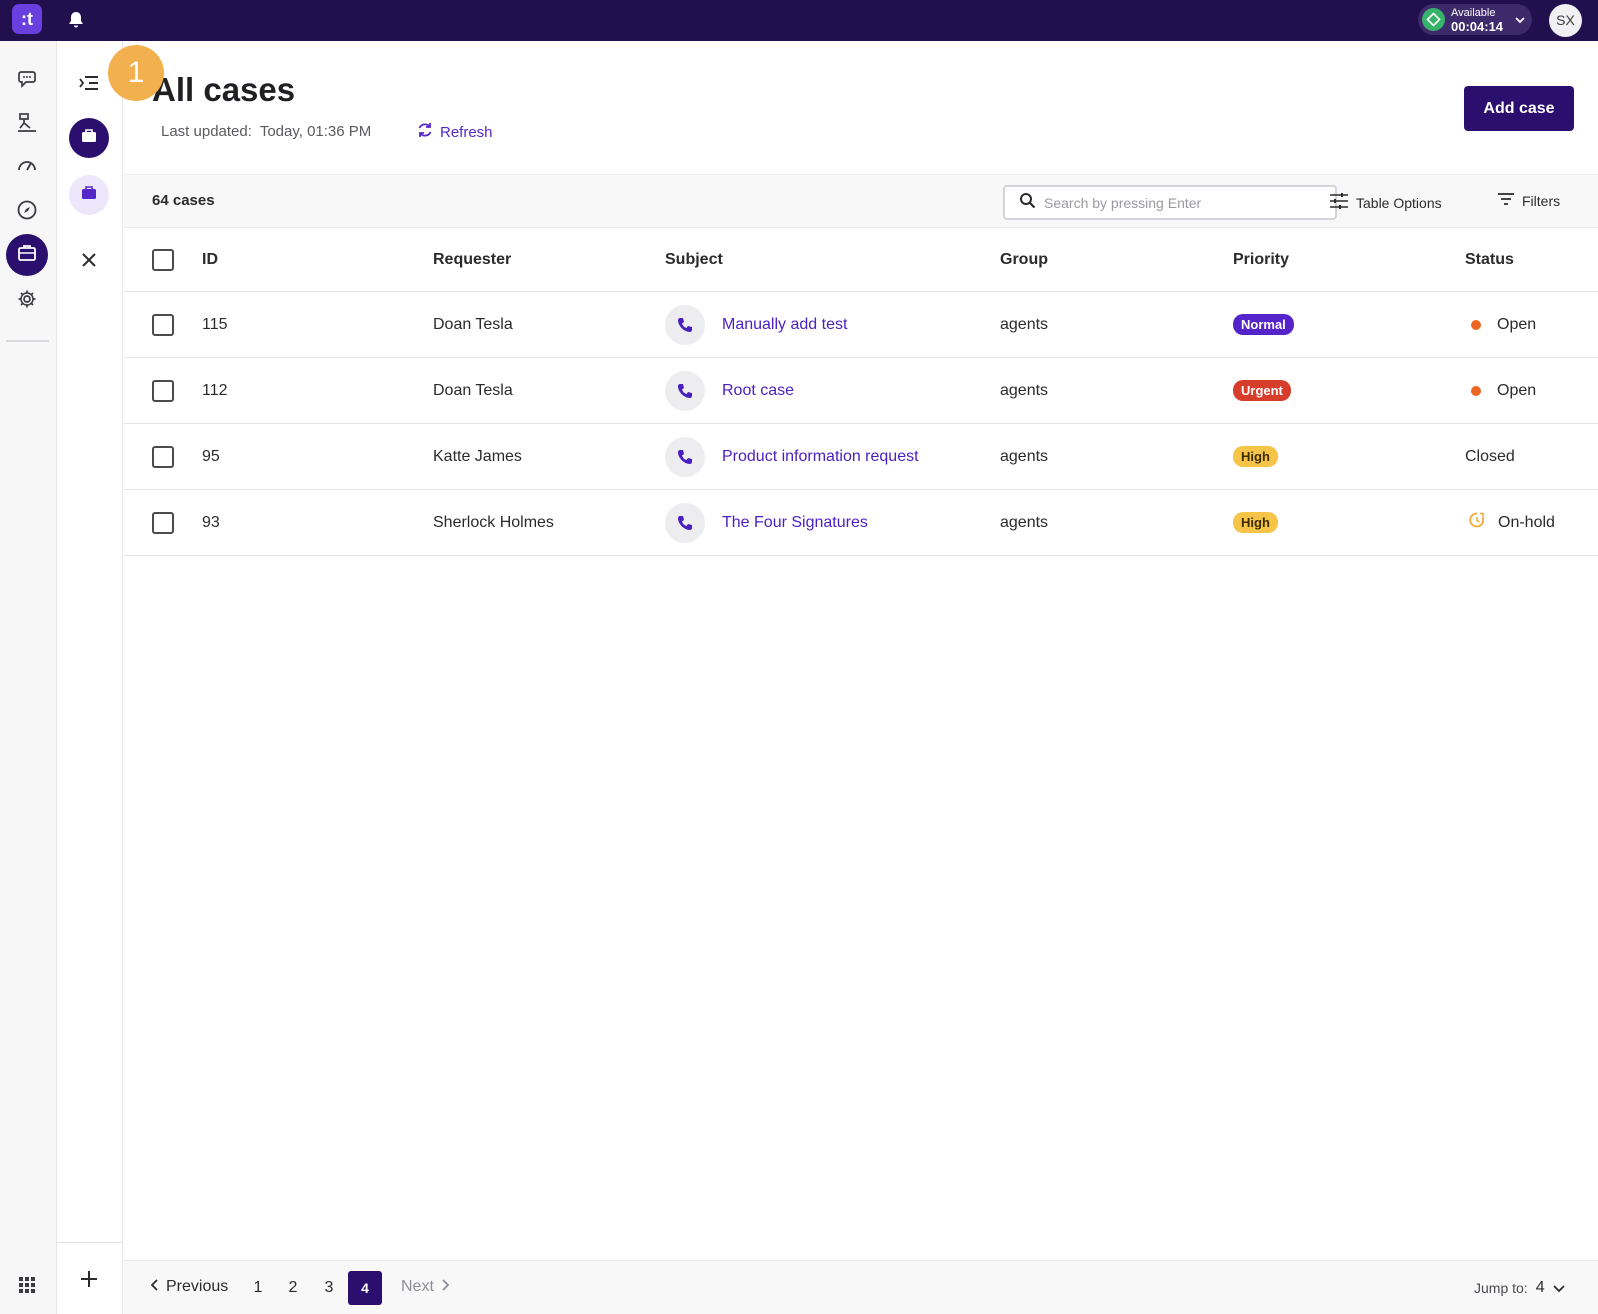 This screenshot has height=1314, width=1598. Describe the element at coordinates (215, 324) in the screenshot. I see `case-id: 115` at that location.